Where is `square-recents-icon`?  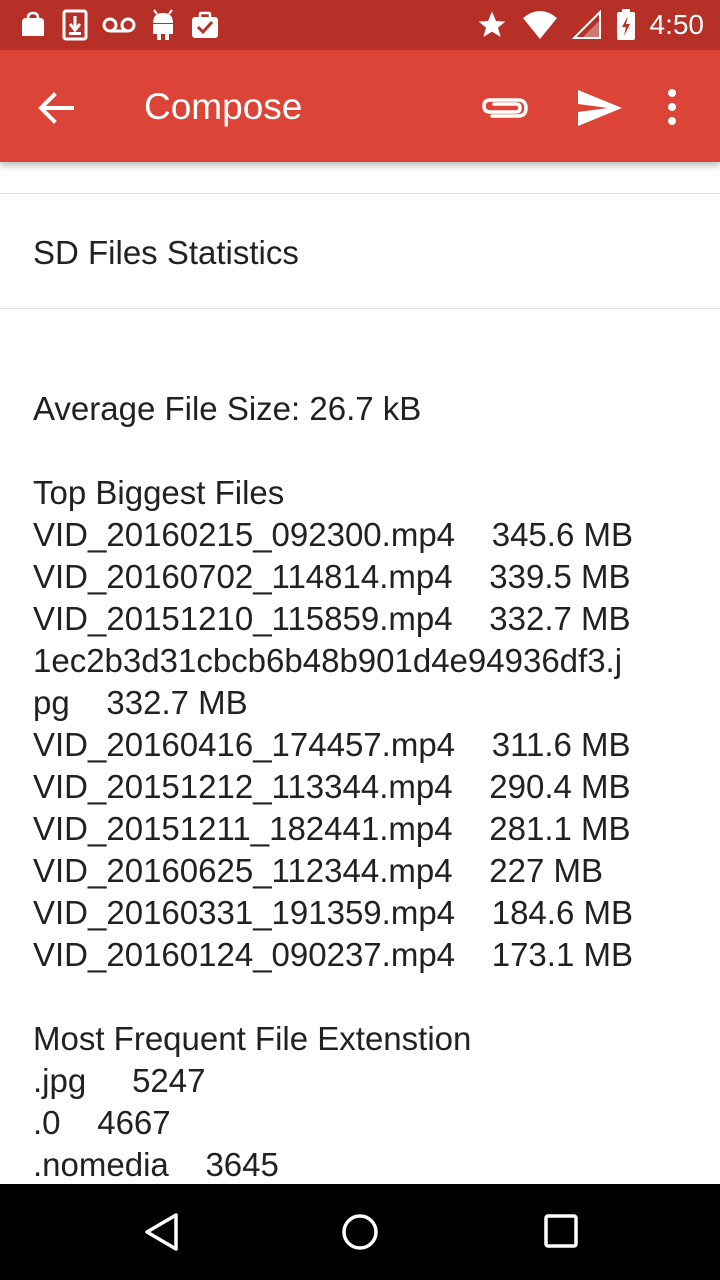 square-recents-icon is located at coordinates (561, 1231).